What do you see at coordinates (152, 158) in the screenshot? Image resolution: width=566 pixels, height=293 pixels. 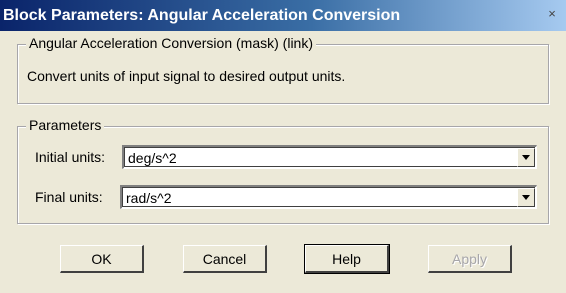 I see `initial-units-value: deg/s^2` at bounding box center [152, 158].